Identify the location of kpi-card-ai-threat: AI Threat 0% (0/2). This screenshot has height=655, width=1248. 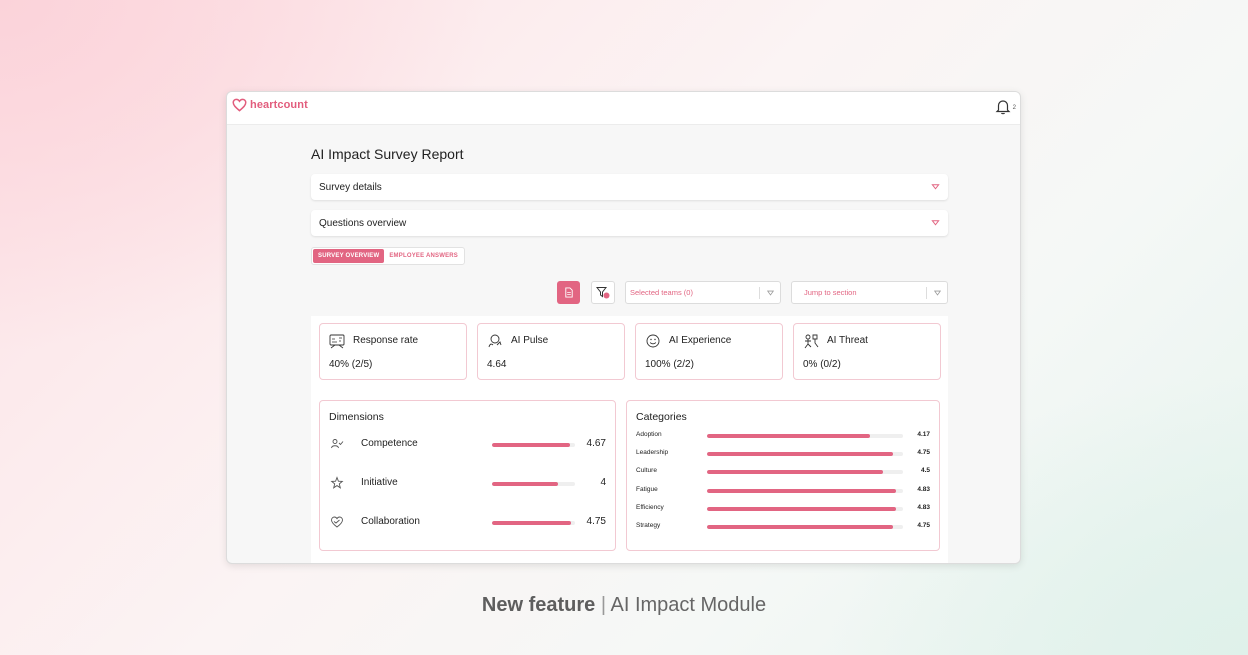
(867, 351).